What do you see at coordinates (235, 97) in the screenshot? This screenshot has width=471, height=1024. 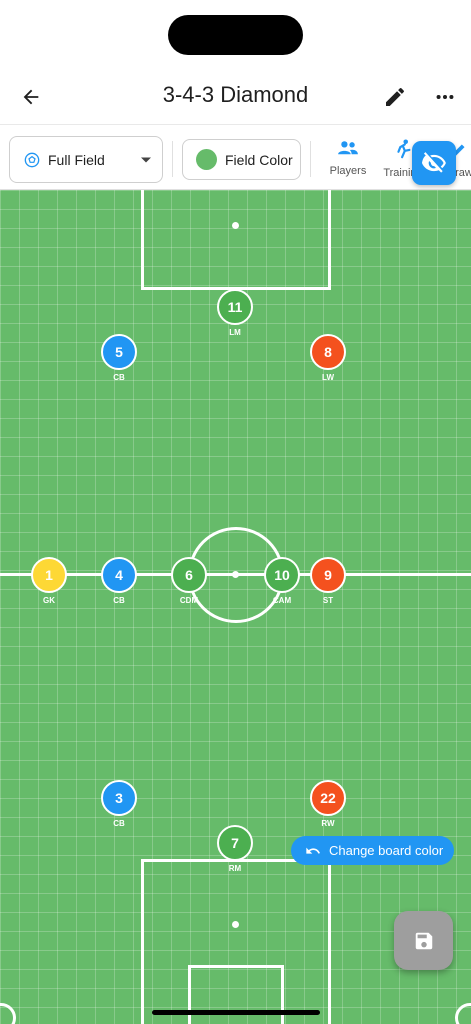 I see `app-header: 3-4-3 Diamond` at bounding box center [235, 97].